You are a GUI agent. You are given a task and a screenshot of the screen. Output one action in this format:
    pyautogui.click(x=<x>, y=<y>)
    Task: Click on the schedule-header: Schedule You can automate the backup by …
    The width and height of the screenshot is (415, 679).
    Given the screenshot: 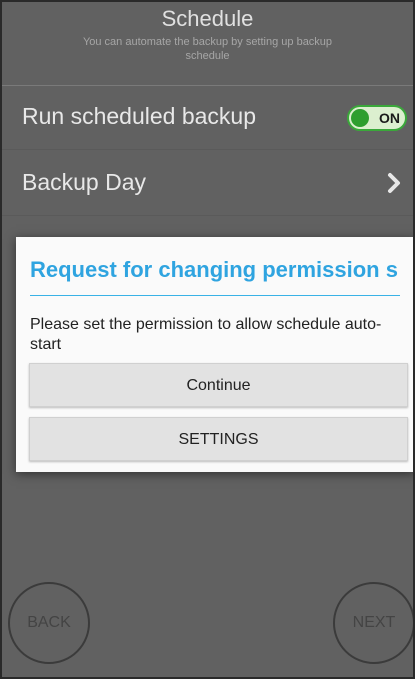 What is the action you would take?
    pyautogui.click(x=207, y=44)
    